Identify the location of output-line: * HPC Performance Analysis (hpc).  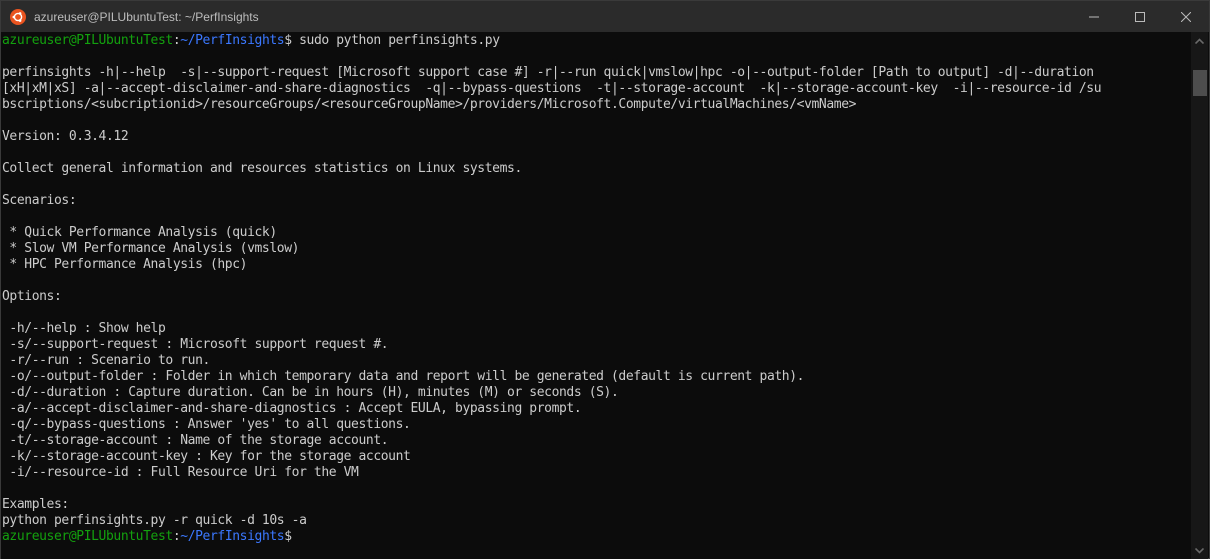
(125, 264).